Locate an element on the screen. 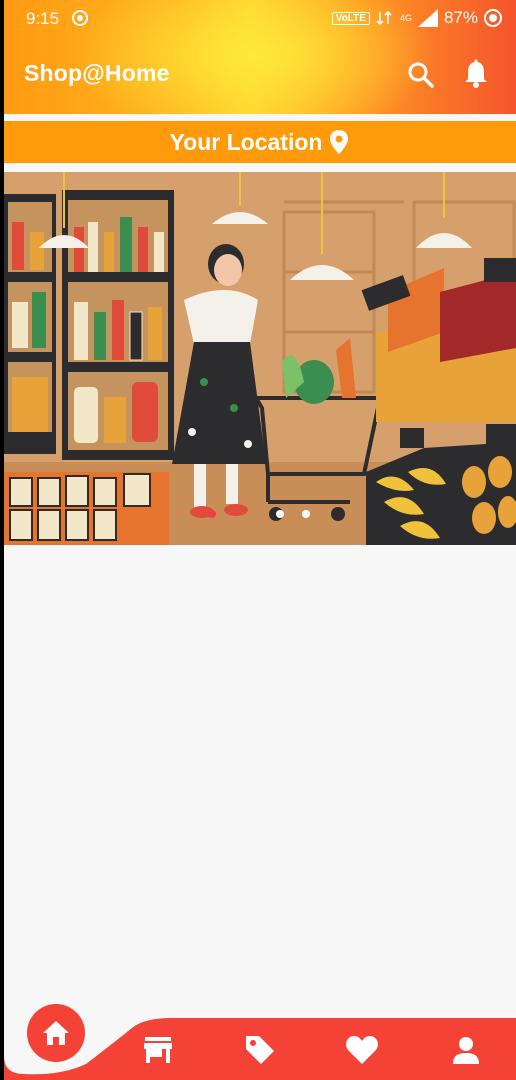 The width and height of the screenshot is (516, 1080). nav-offers-button is located at coordinates (260, 1050).